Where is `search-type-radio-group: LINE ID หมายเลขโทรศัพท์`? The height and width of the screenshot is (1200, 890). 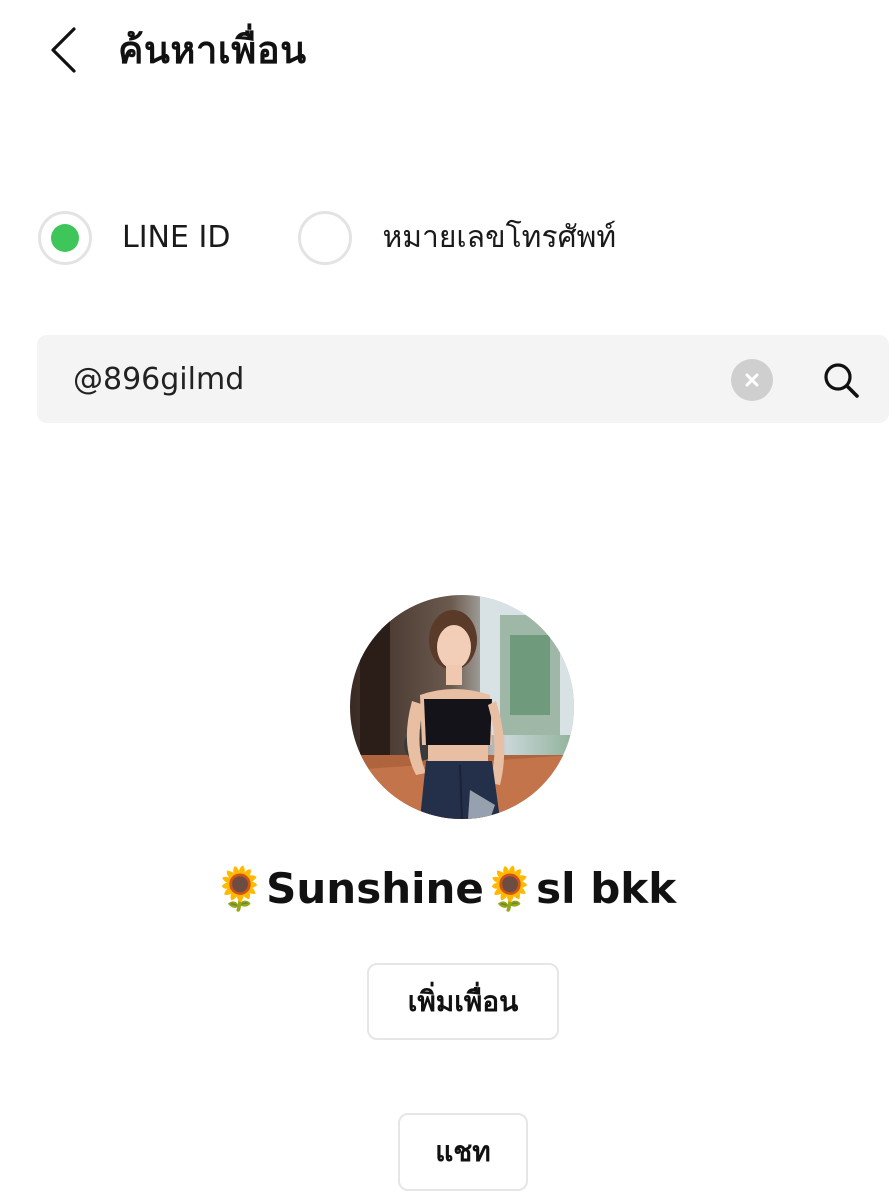
search-type-radio-group: LINE ID หมายเลขโทรศัพท์ is located at coordinates (327, 238).